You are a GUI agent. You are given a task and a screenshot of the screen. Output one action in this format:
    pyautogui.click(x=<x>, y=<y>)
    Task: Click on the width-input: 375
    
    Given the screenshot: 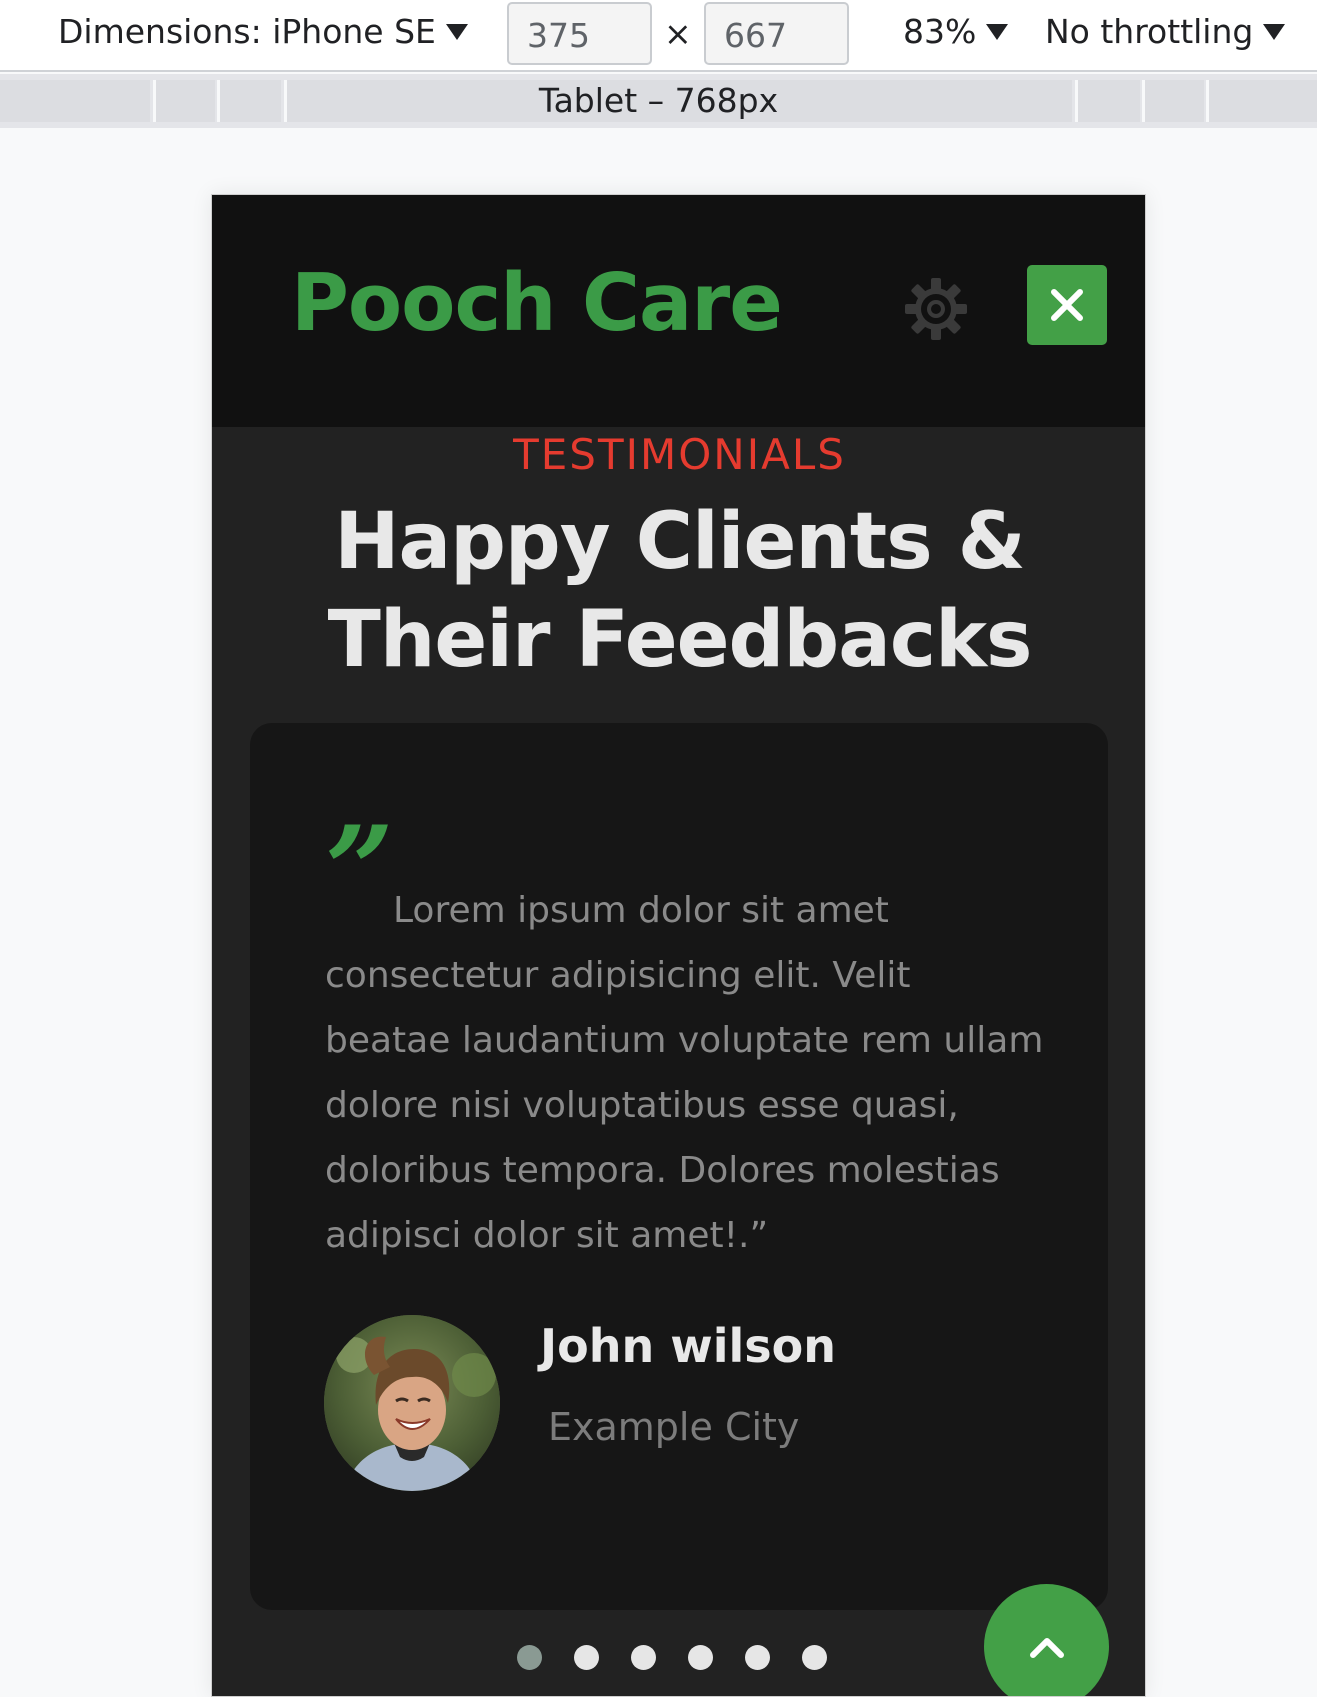 What is the action you would take?
    pyautogui.click(x=579, y=33)
    